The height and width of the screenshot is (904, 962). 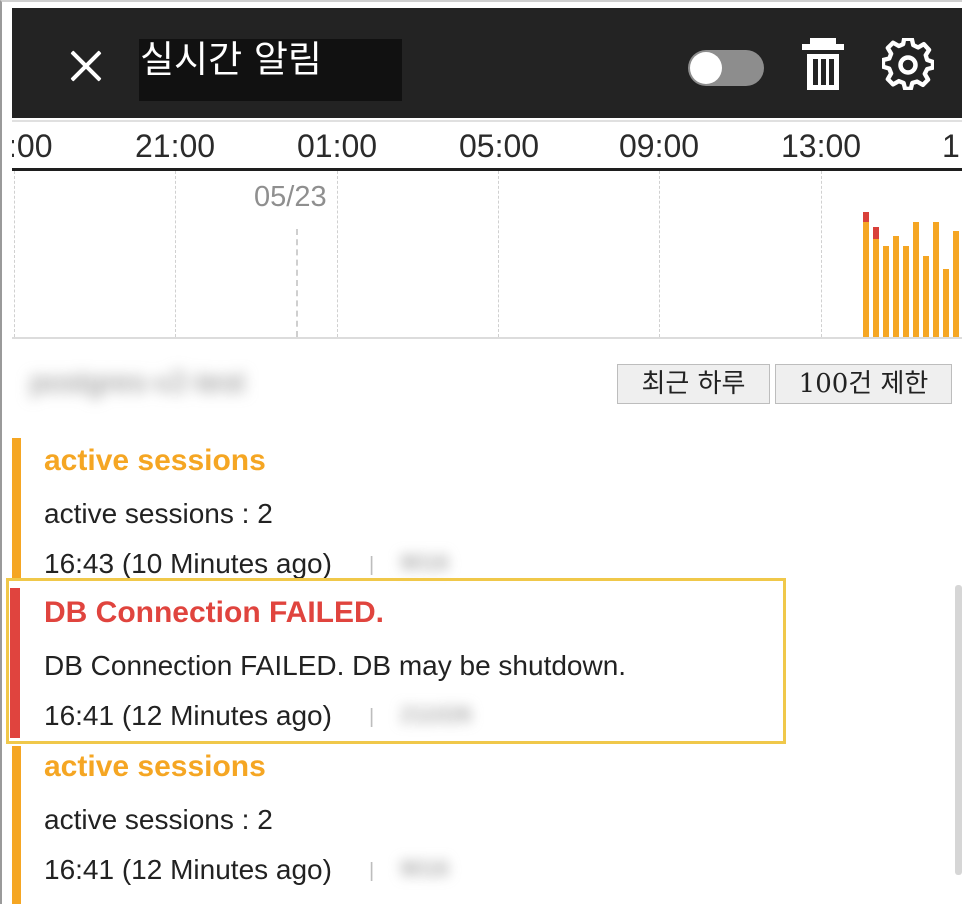 I want to click on recent-day-filter-button: 최근 하루, so click(x=693, y=384).